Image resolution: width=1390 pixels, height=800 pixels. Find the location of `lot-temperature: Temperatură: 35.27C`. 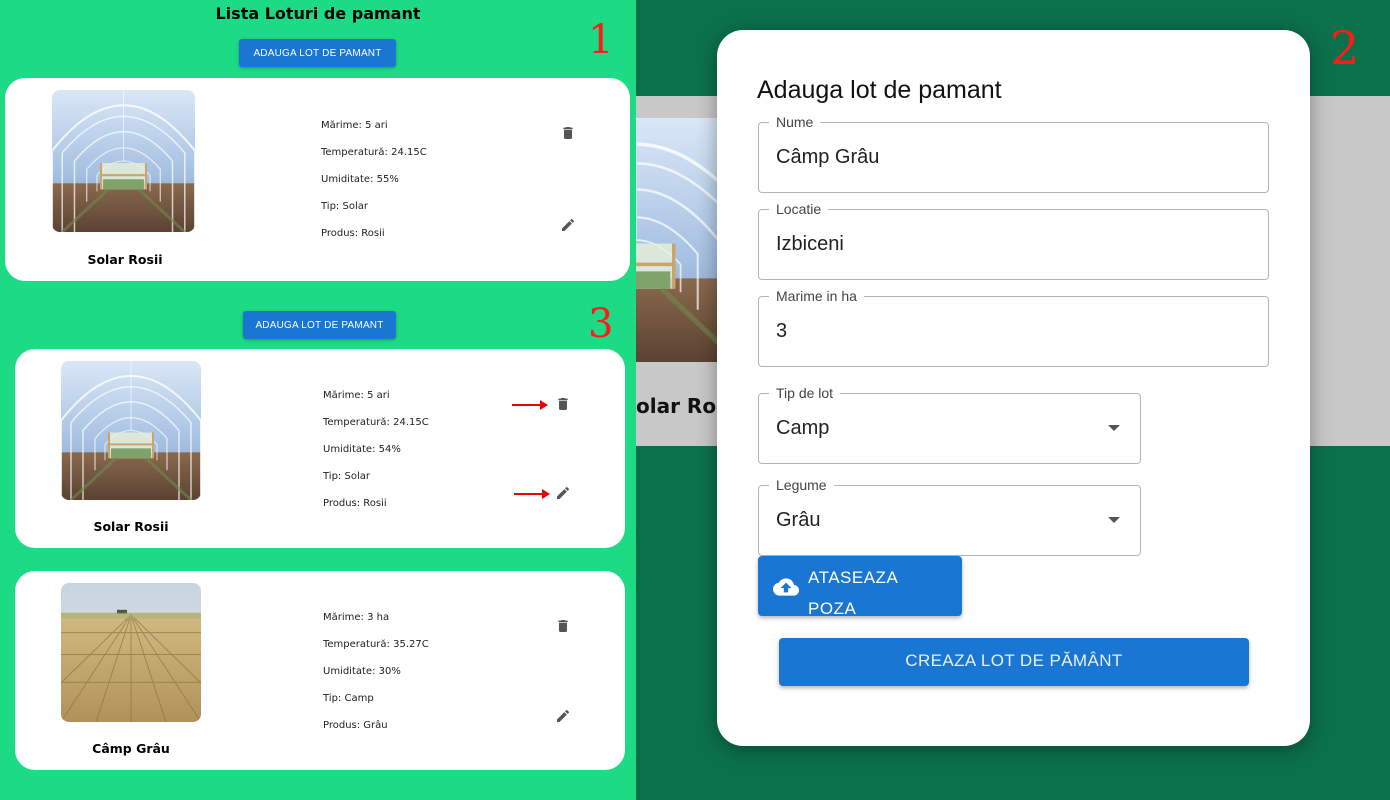

lot-temperature: Temperatură: 35.27C is located at coordinates (376, 644).